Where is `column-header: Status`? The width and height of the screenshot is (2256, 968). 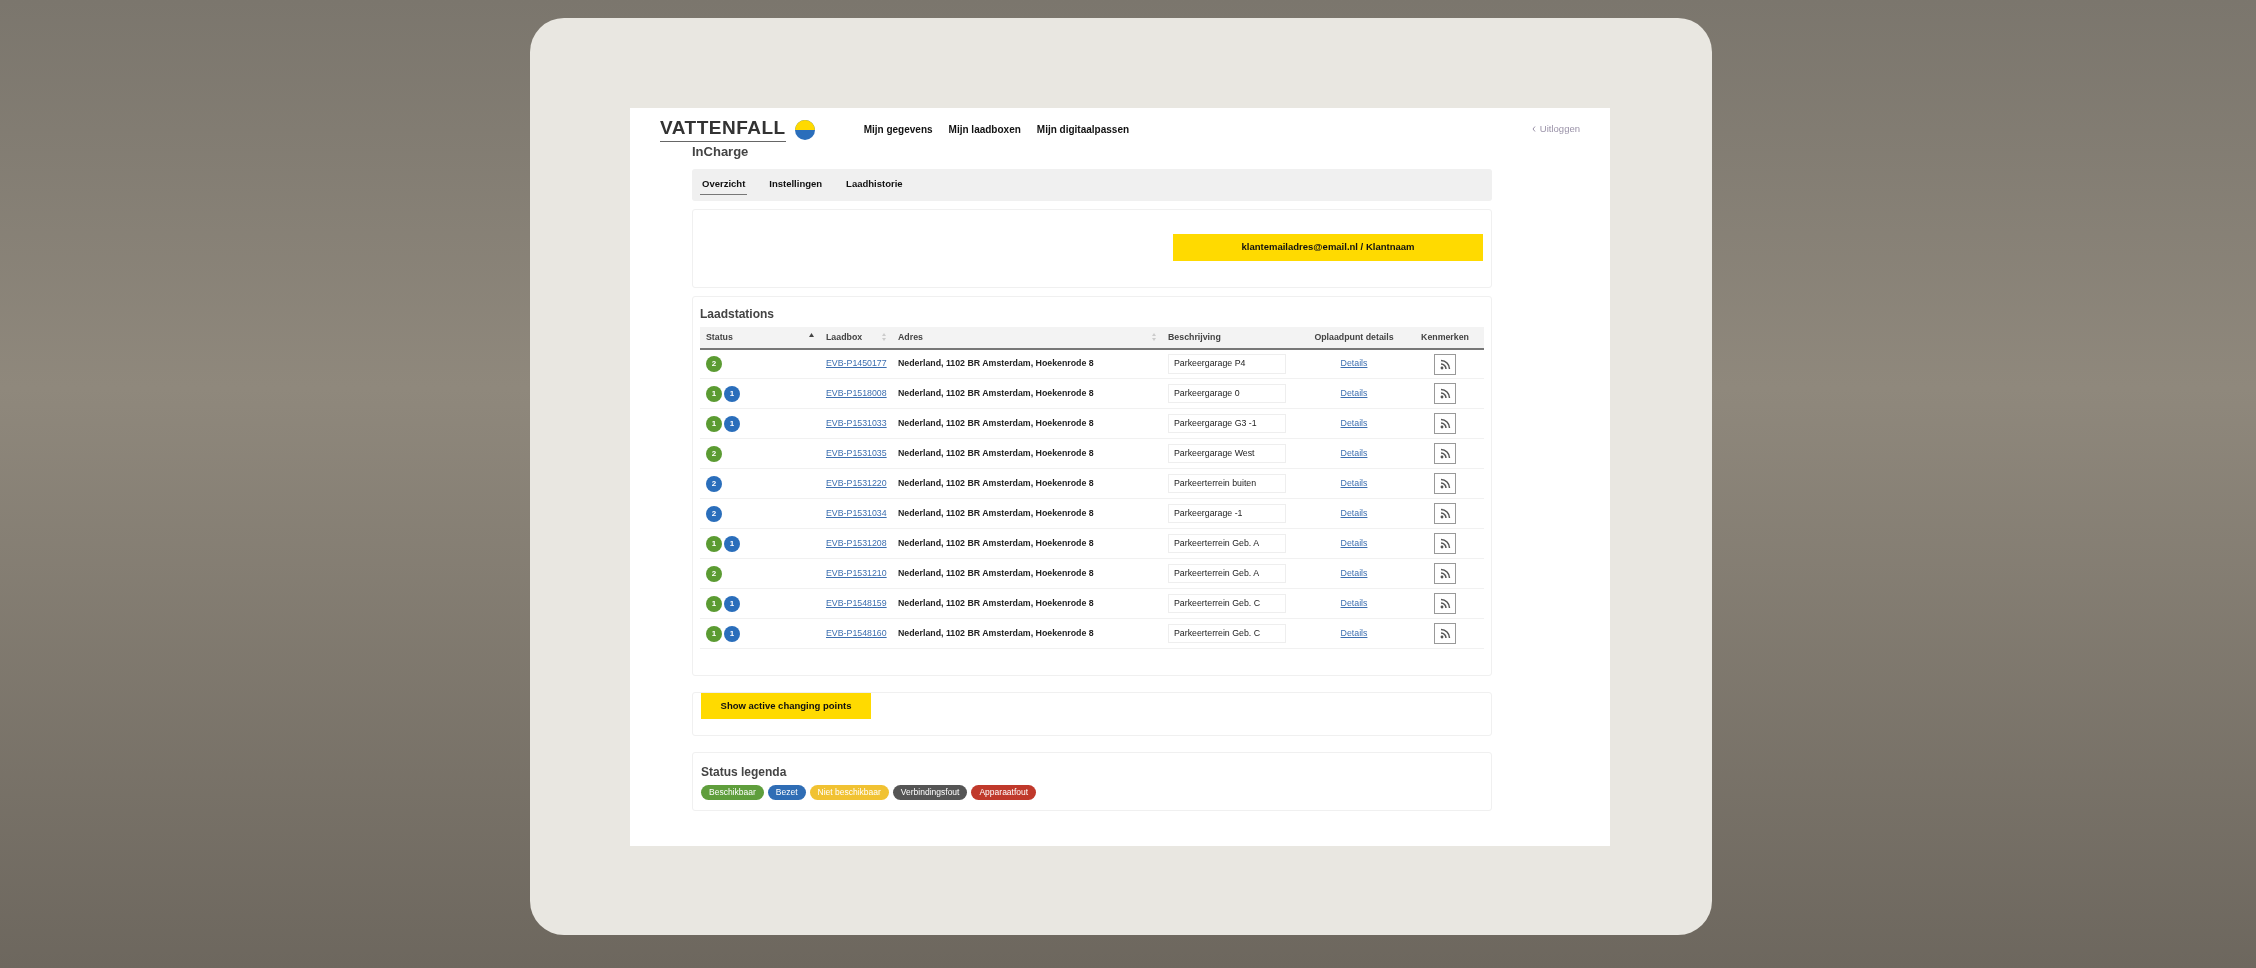
column-header: Status is located at coordinates (719, 336).